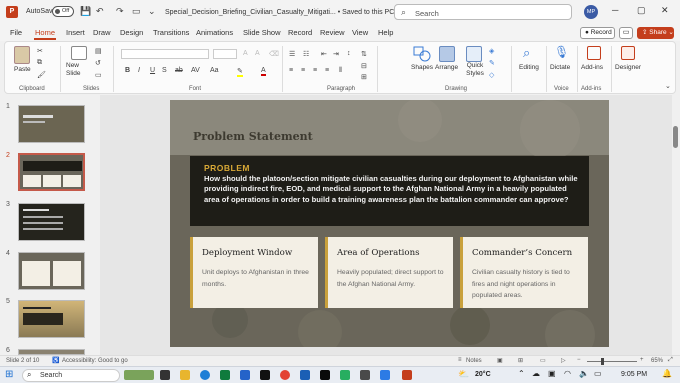  What do you see at coordinates (152, 11) in the screenshot?
I see `customize-qat-icon: ⌄` at bounding box center [152, 11].